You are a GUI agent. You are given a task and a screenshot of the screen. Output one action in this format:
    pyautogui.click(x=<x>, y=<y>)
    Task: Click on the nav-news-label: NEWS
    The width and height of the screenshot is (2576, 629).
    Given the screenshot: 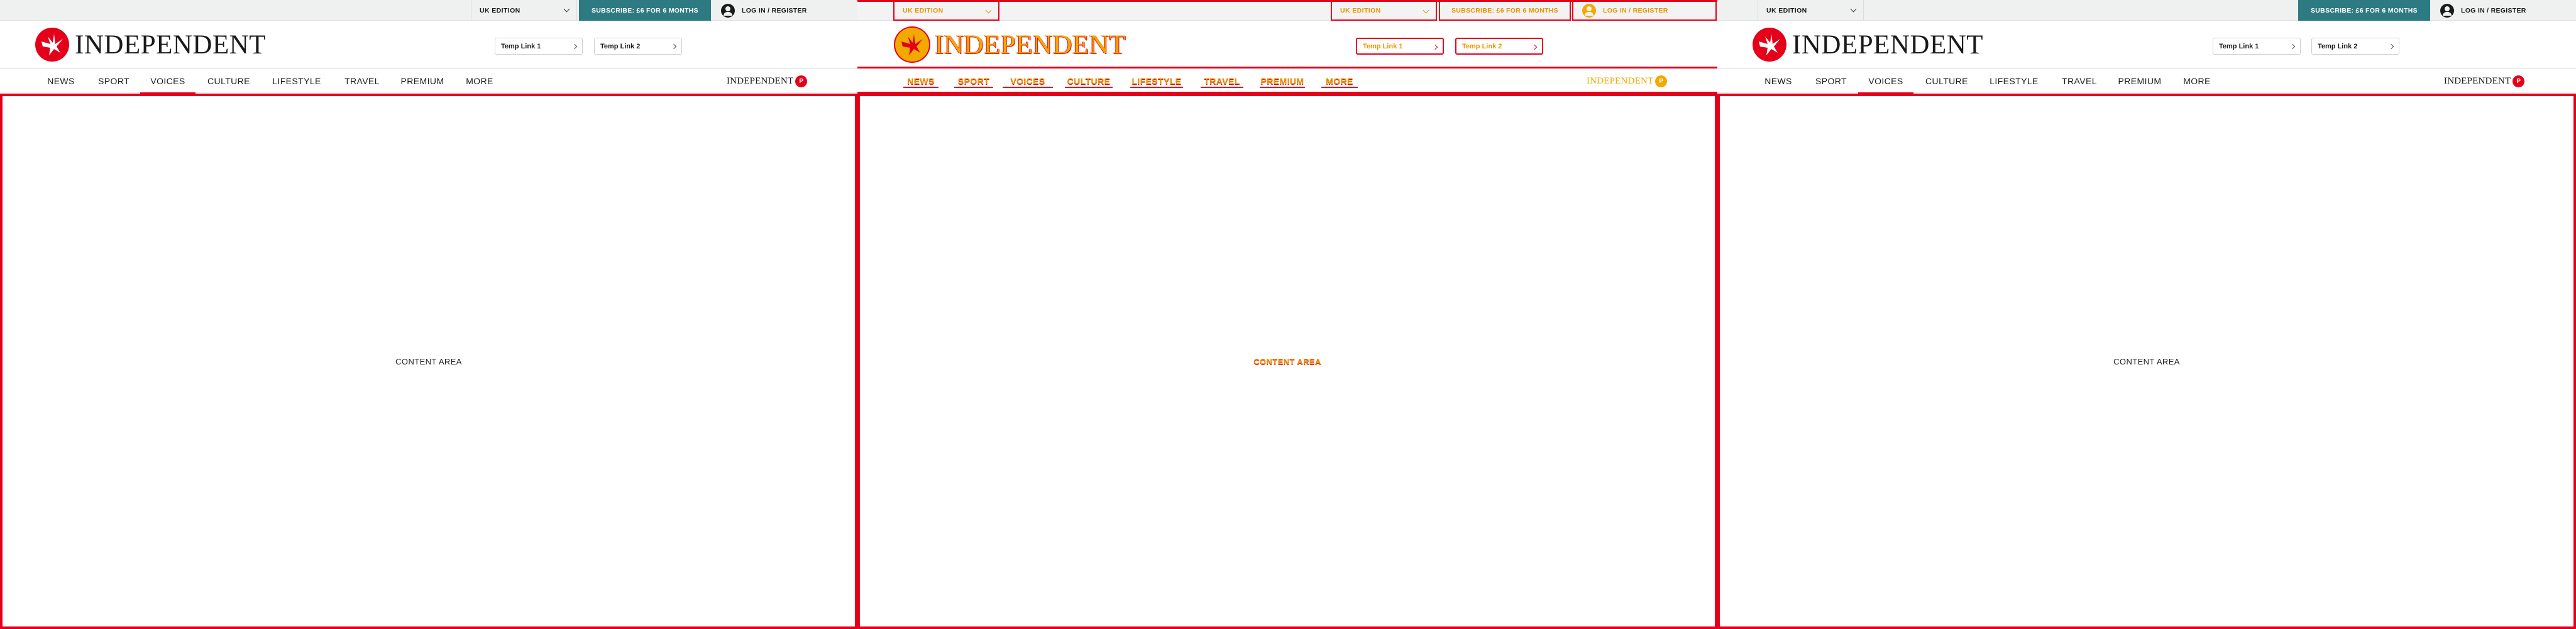 What is the action you would take?
    pyautogui.click(x=921, y=81)
    